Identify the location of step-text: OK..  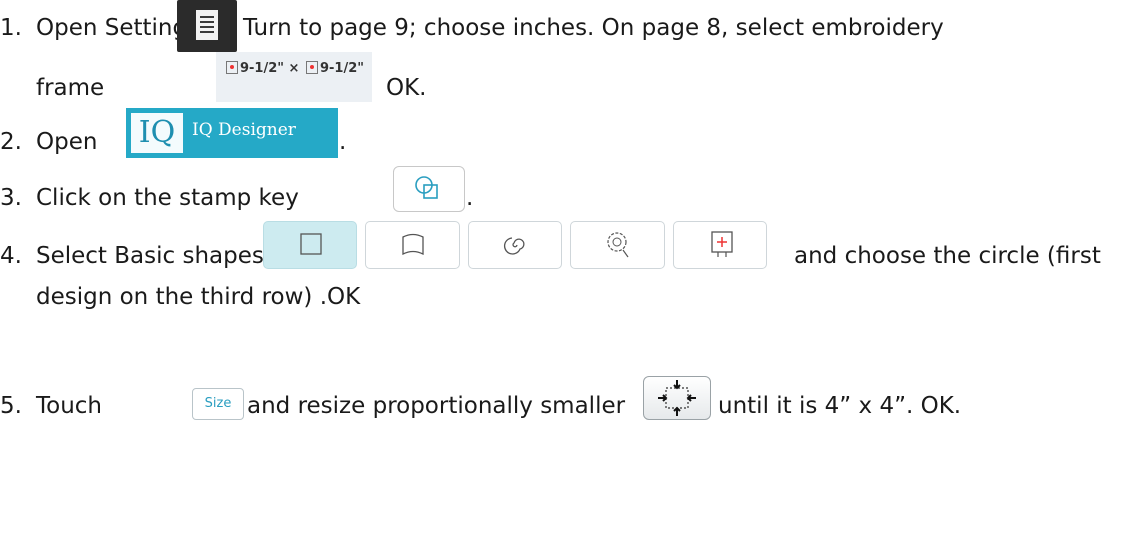
(406, 88).